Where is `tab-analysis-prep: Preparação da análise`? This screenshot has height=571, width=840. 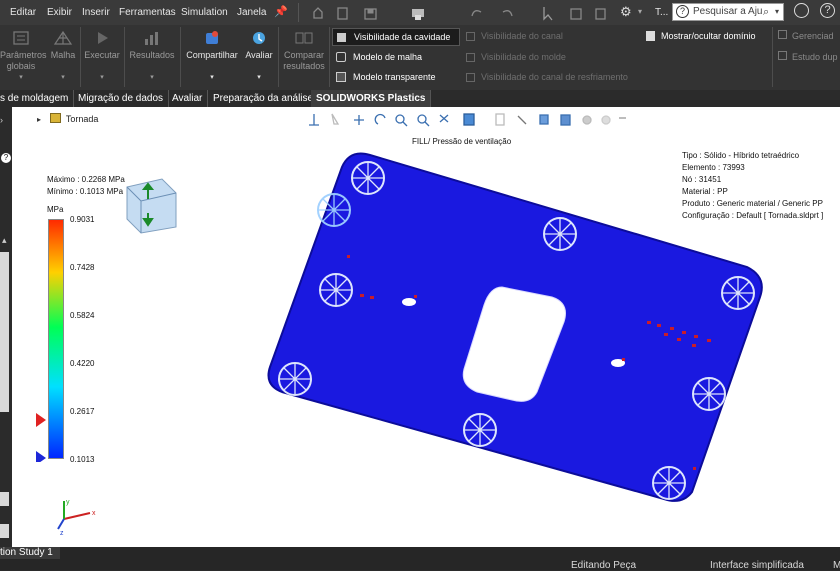 tab-analysis-prep: Preparação da análise is located at coordinates (264, 98).